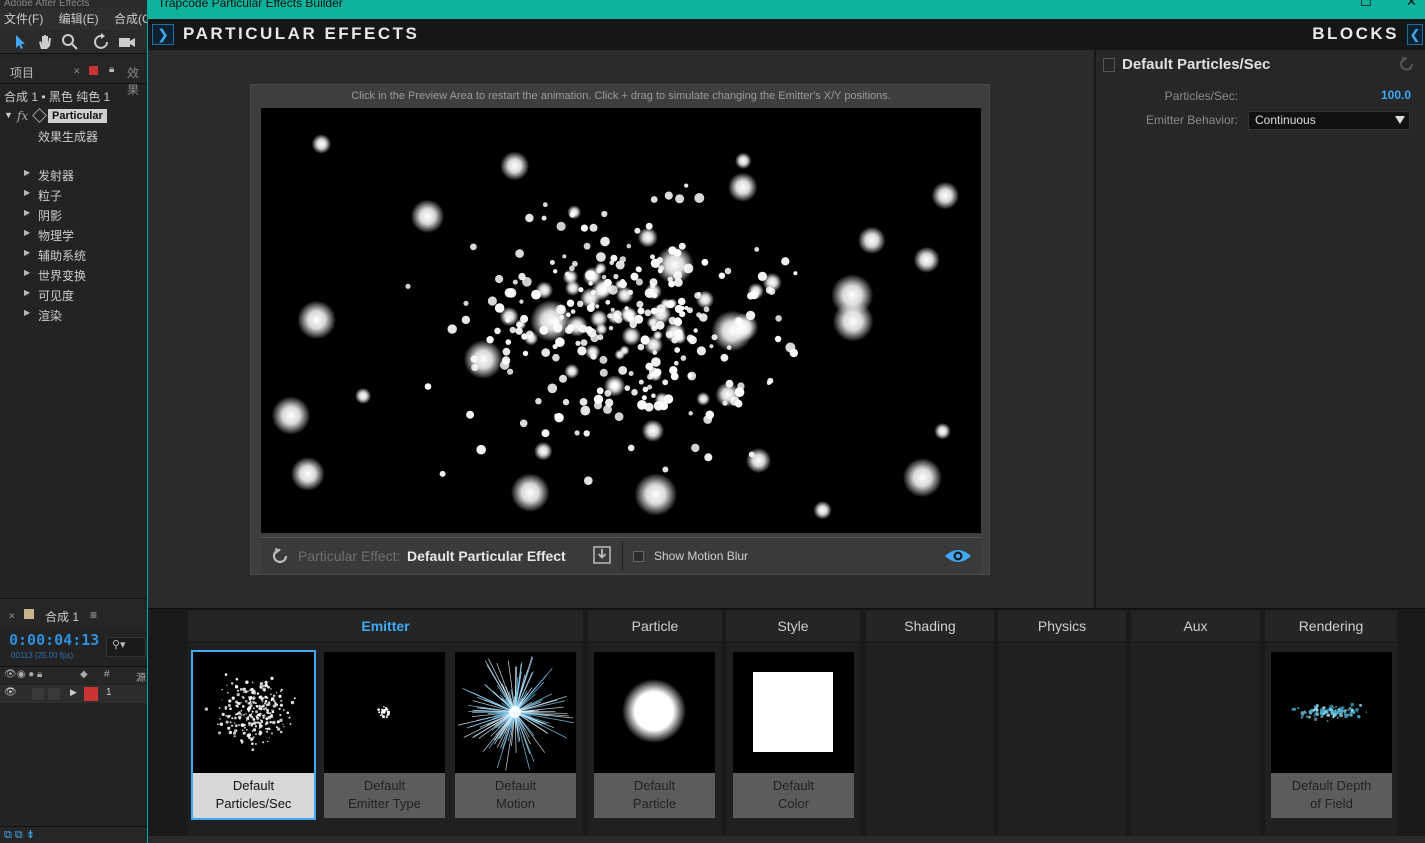  I want to click on tab-aux: Aux, so click(1195, 626).